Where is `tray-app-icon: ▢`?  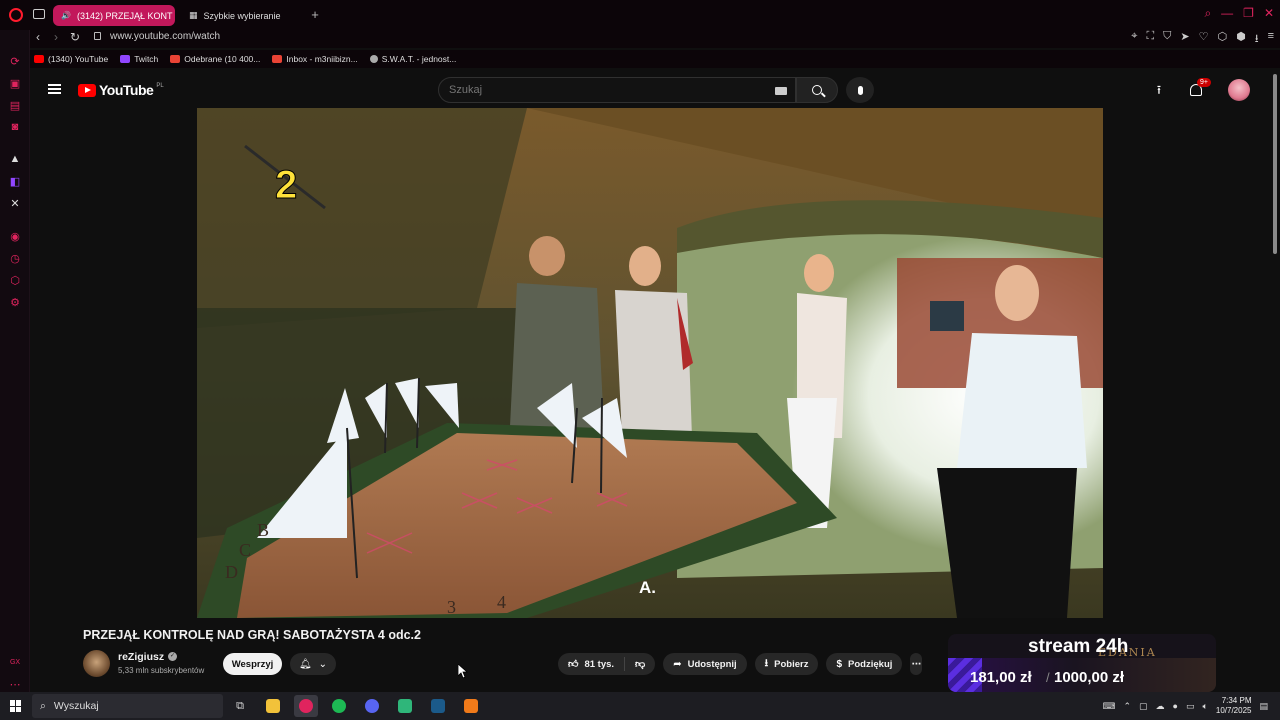 tray-app-icon: ▢ is located at coordinates (1143, 706).